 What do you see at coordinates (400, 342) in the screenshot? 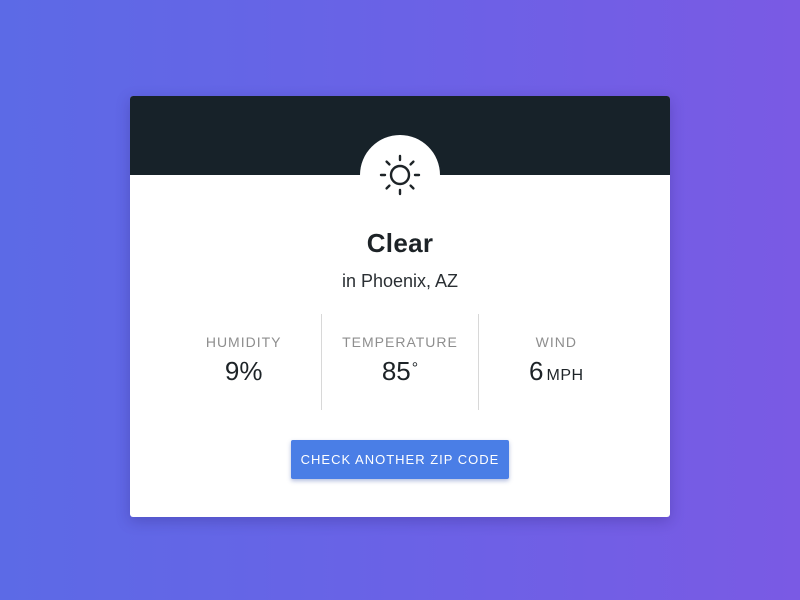
I see `stat-label: Temperature` at bounding box center [400, 342].